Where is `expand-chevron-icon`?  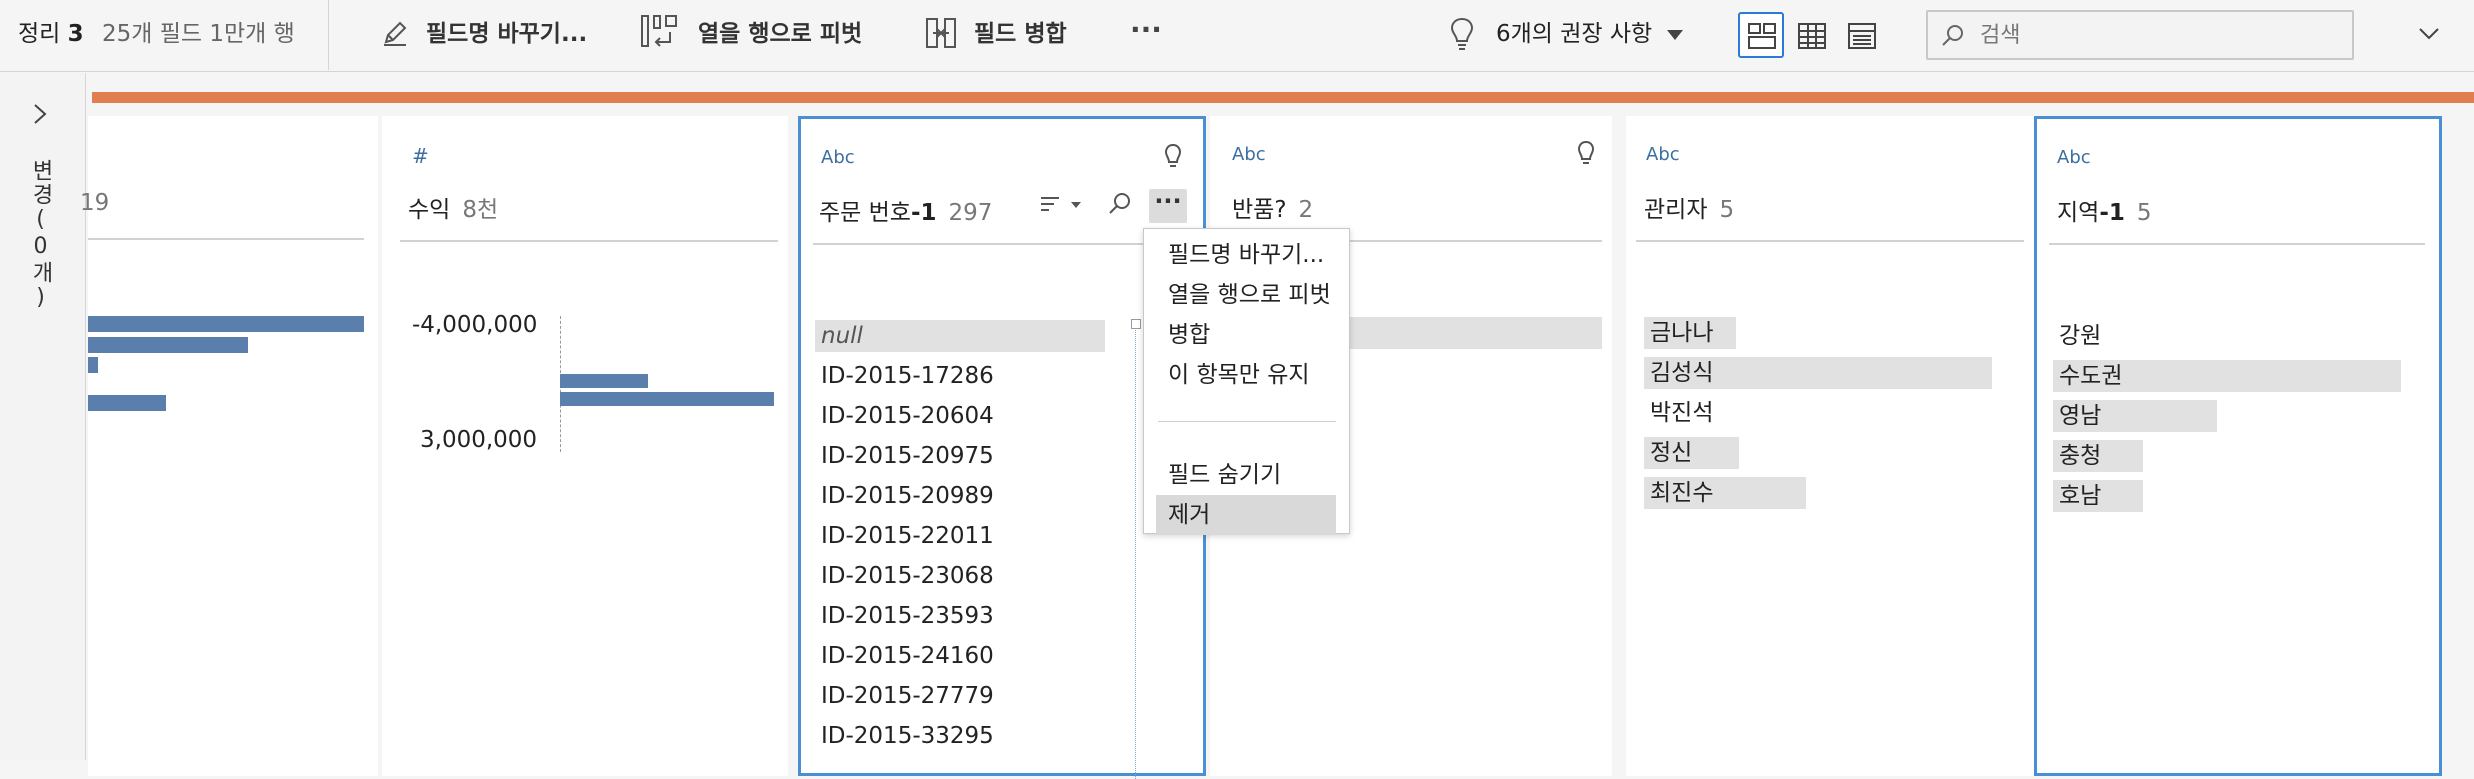 expand-chevron-icon is located at coordinates (40, 114).